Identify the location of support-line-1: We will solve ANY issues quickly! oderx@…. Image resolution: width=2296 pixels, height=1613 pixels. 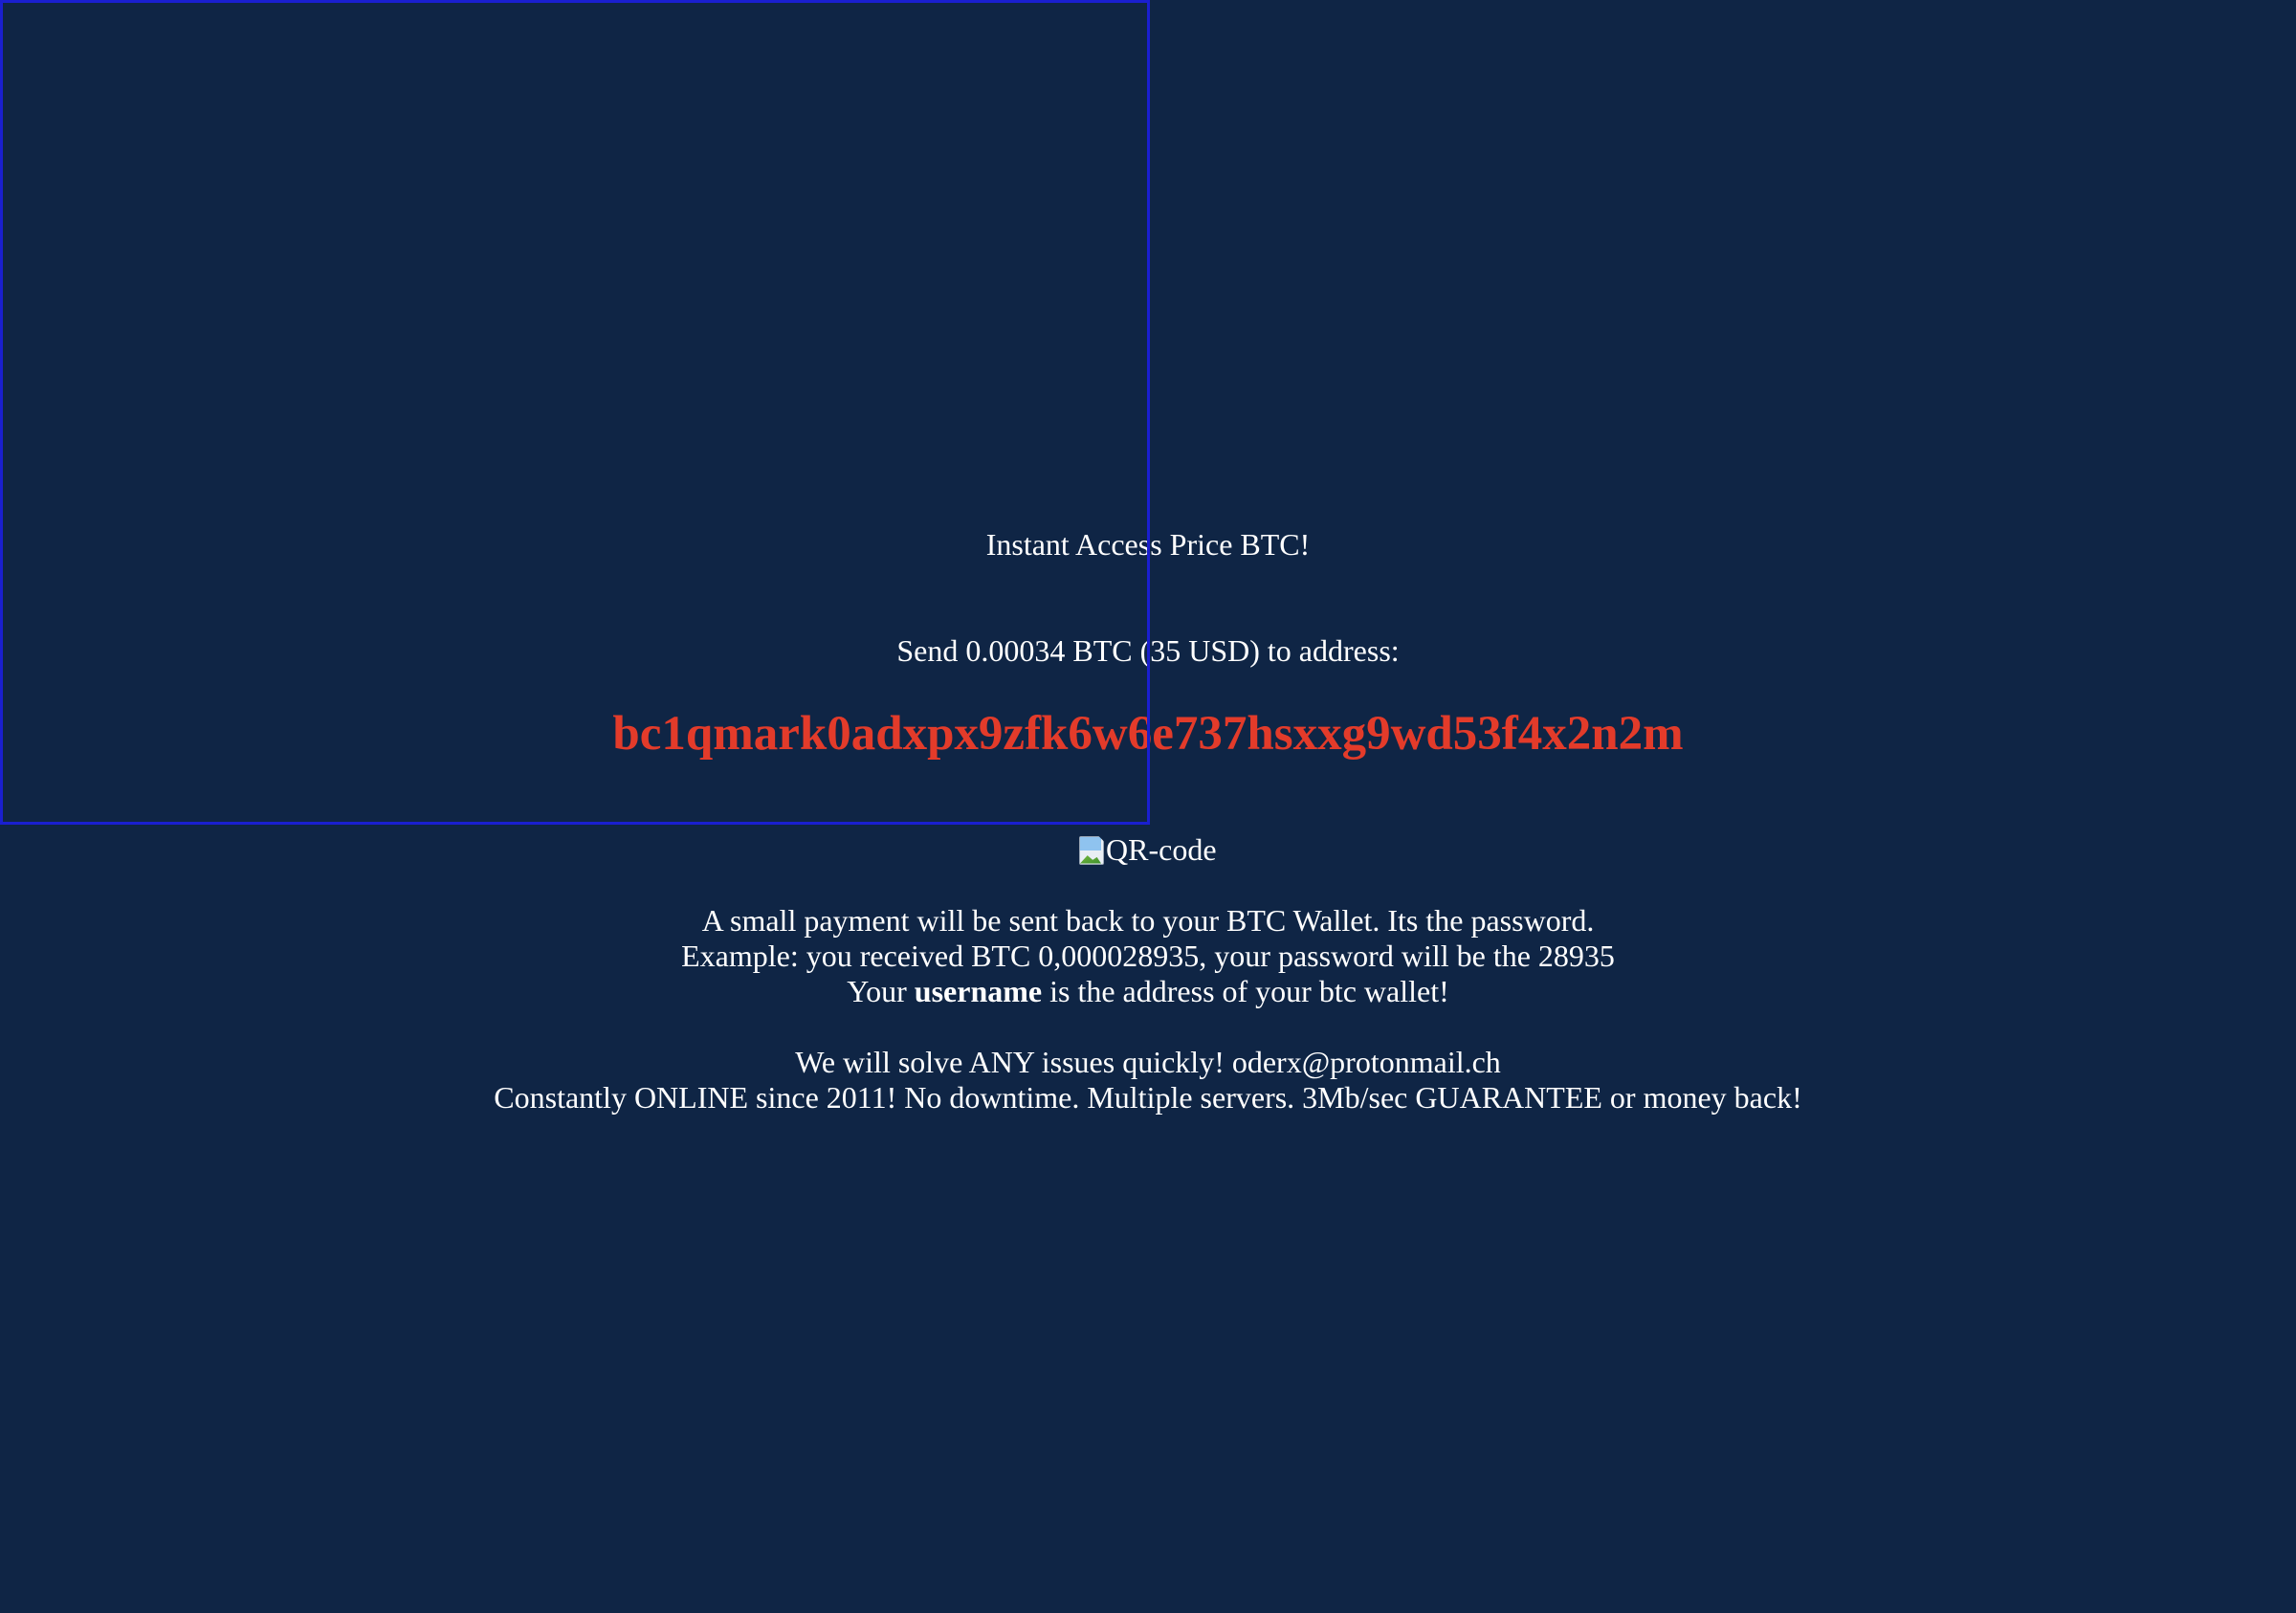
(1148, 1062).